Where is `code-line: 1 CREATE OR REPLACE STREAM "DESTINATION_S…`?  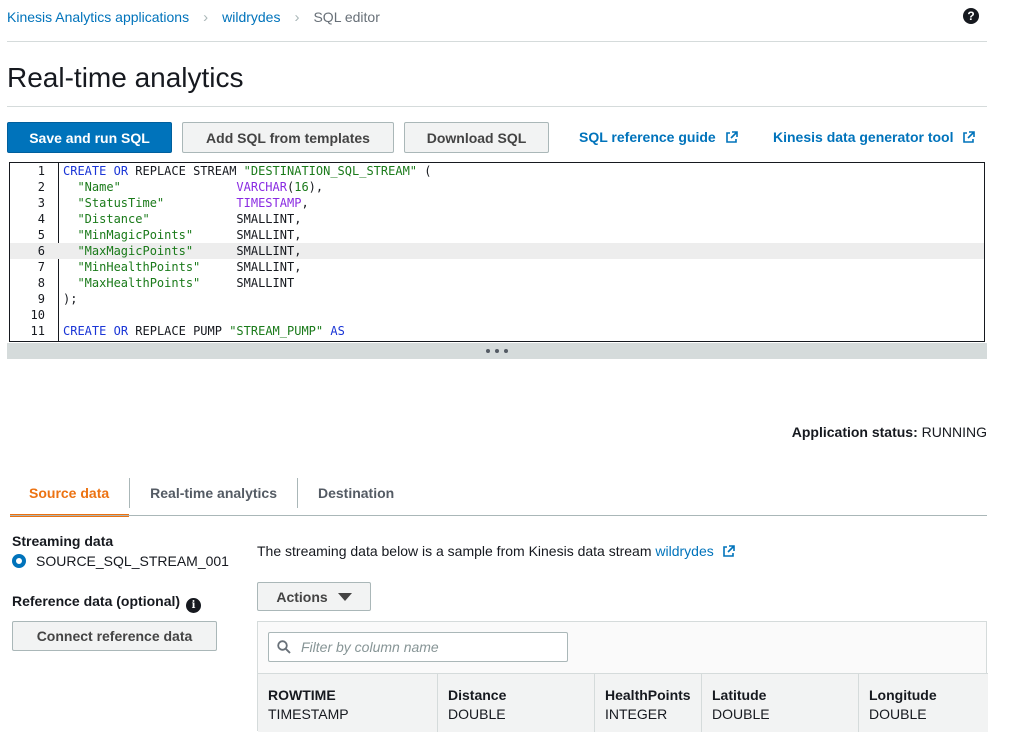
code-line: 1 CREATE OR REPLACE STREAM "DESTINATION_S… is located at coordinates (497, 171).